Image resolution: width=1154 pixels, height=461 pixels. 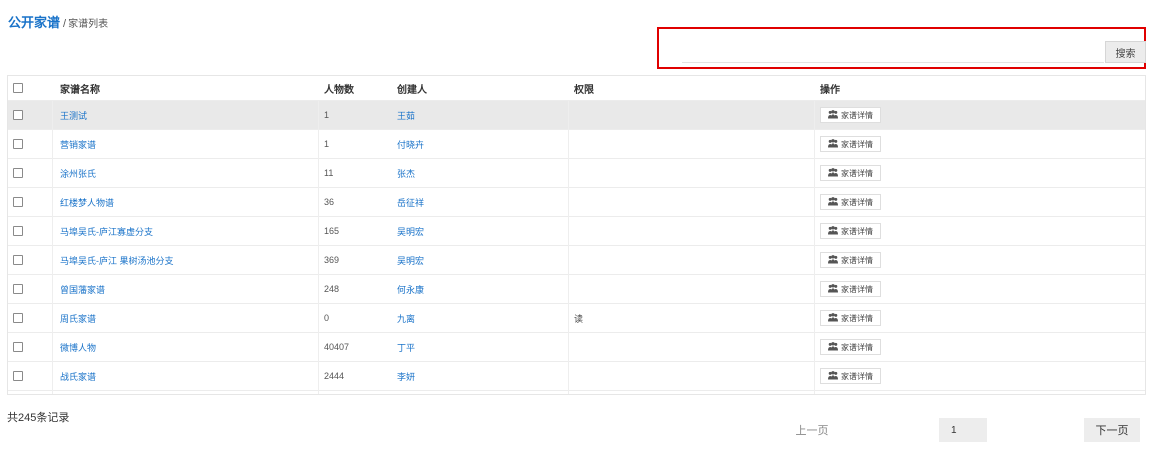 I want to click on table-row: 战氏家谱 2444 李妍 家谱详情, so click(x=576, y=376).